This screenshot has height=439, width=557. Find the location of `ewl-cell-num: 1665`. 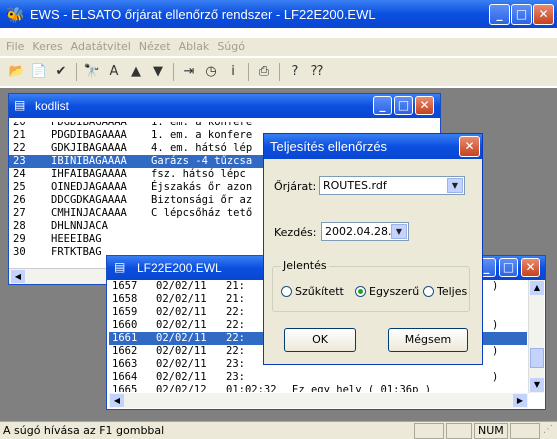

ewl-cell-num: 1665 is located at coordinates (125, 388).